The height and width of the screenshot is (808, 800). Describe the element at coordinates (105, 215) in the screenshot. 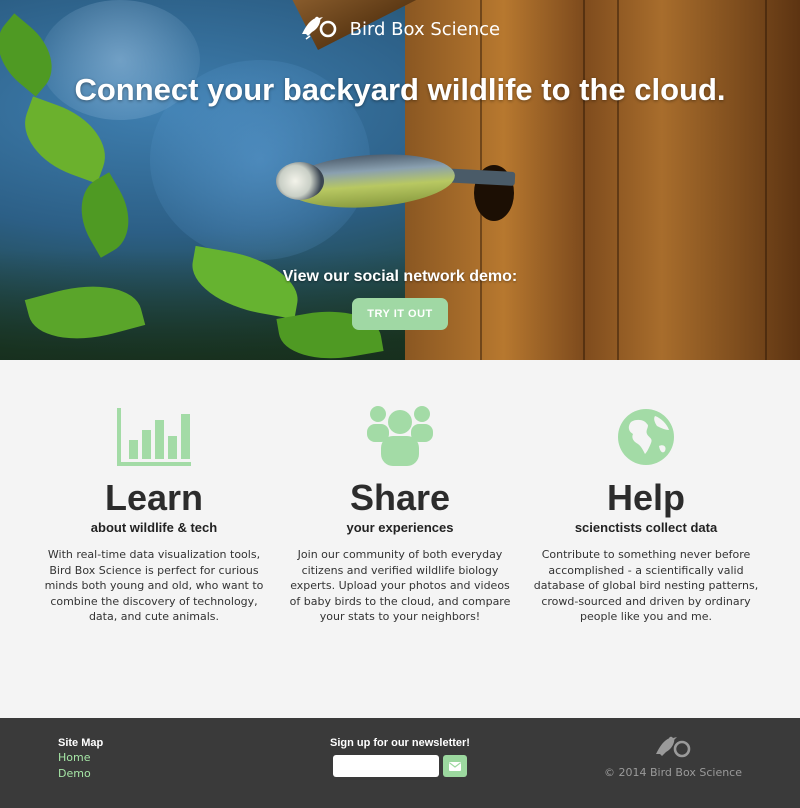

I see `leaf-decoration` at that location.